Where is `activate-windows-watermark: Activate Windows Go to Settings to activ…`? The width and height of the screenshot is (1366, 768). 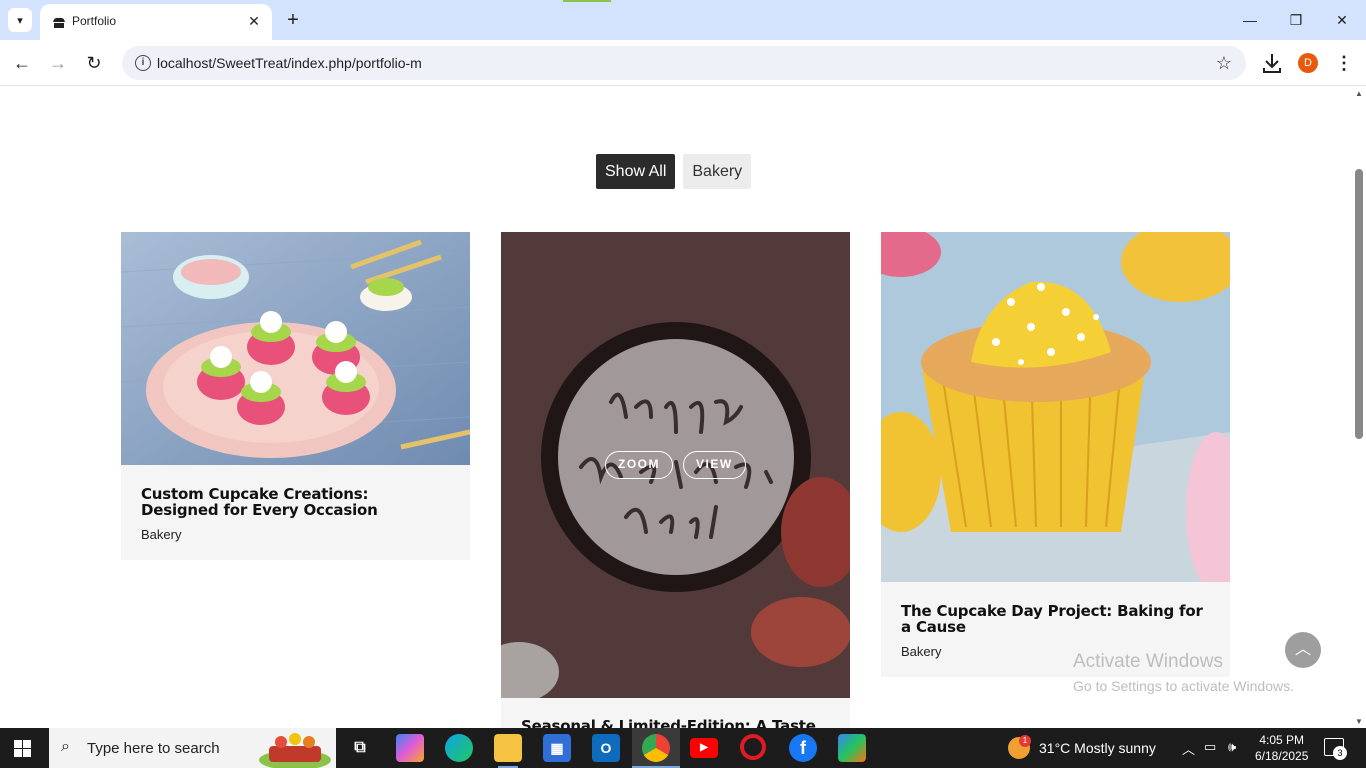 activate-windows-watermark: Activate Windows Go to Settings to activ… is located at coordinates (1183, 672).